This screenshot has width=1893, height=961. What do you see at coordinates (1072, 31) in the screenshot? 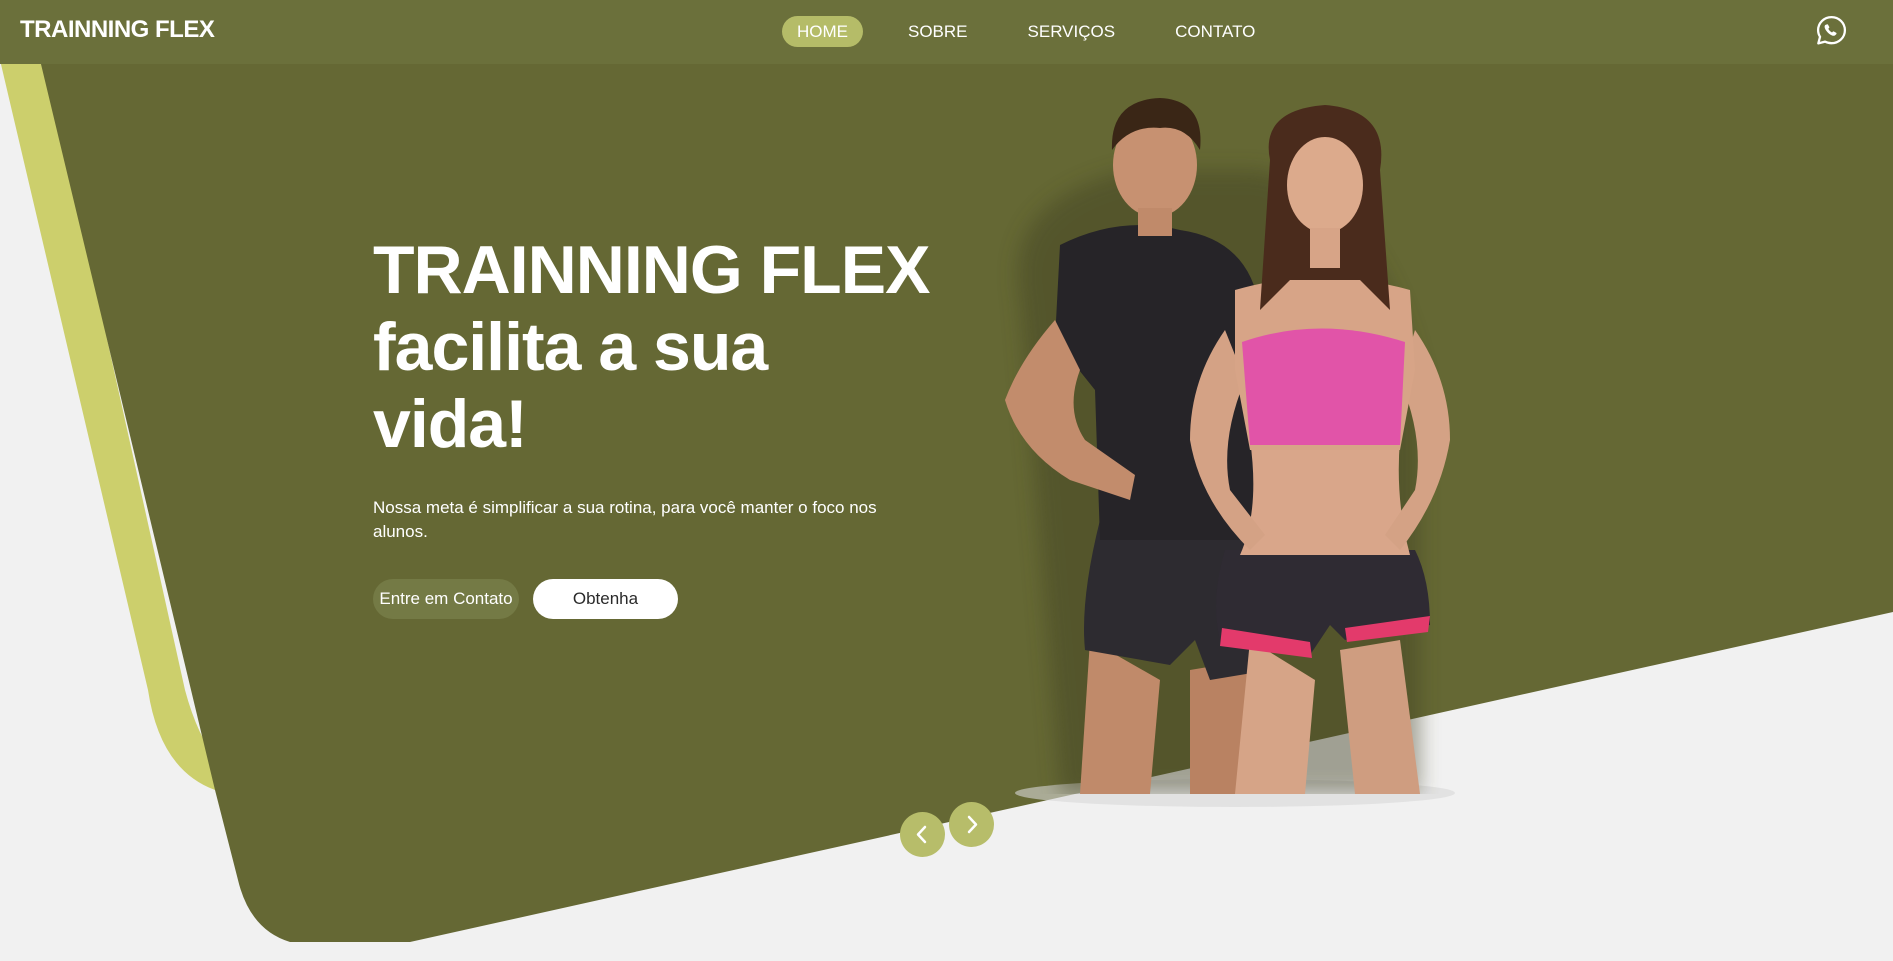
I see `nav-item-servicos: SERVIÇOS` at bounding box center [1072, 31].